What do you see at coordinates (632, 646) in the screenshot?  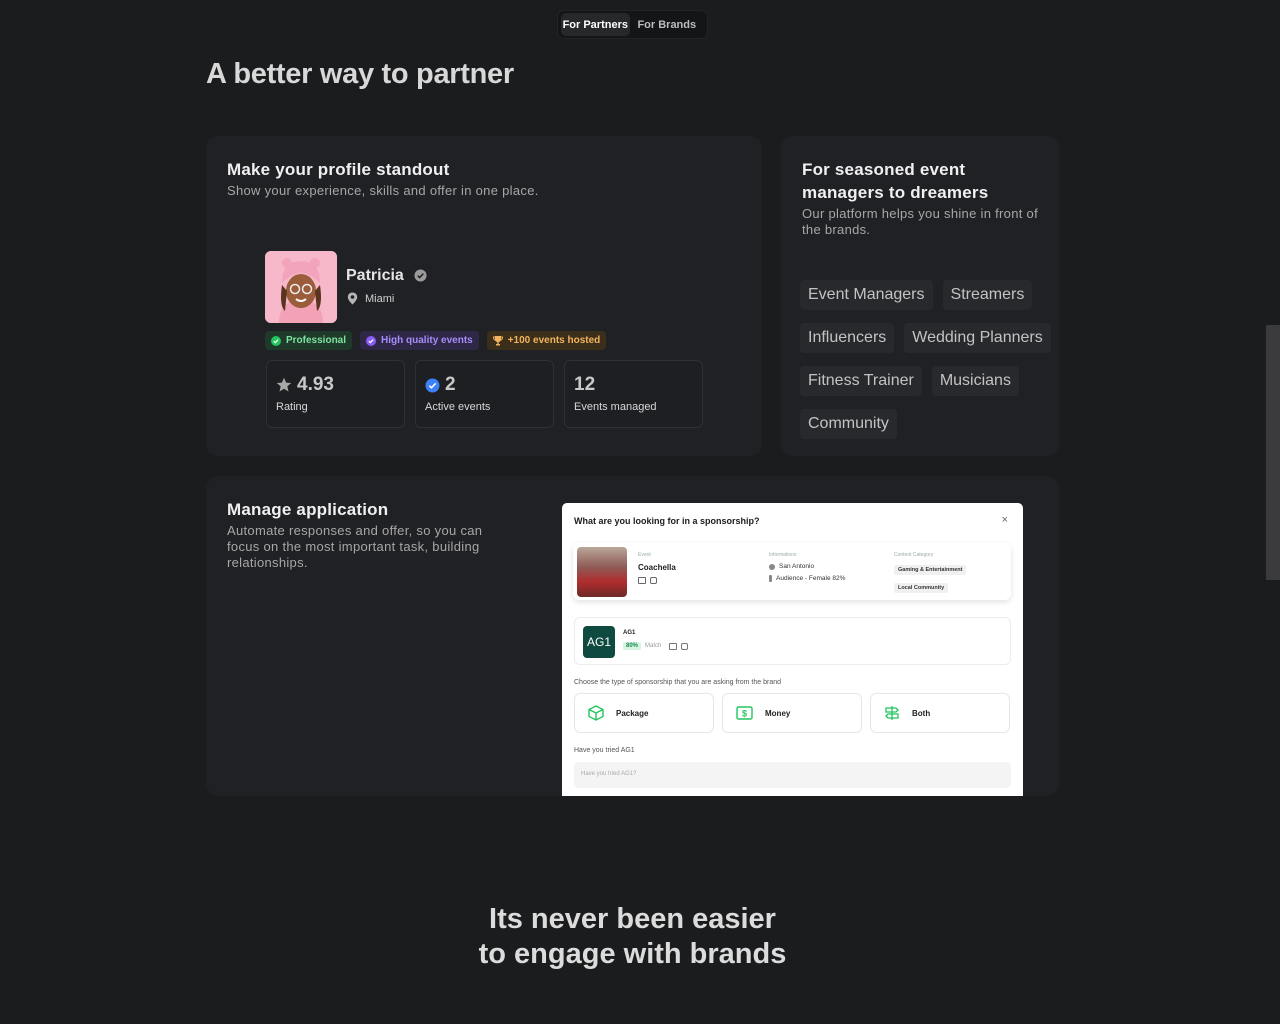 I see `match-percent: 80%` at bounding box center [632, 646].